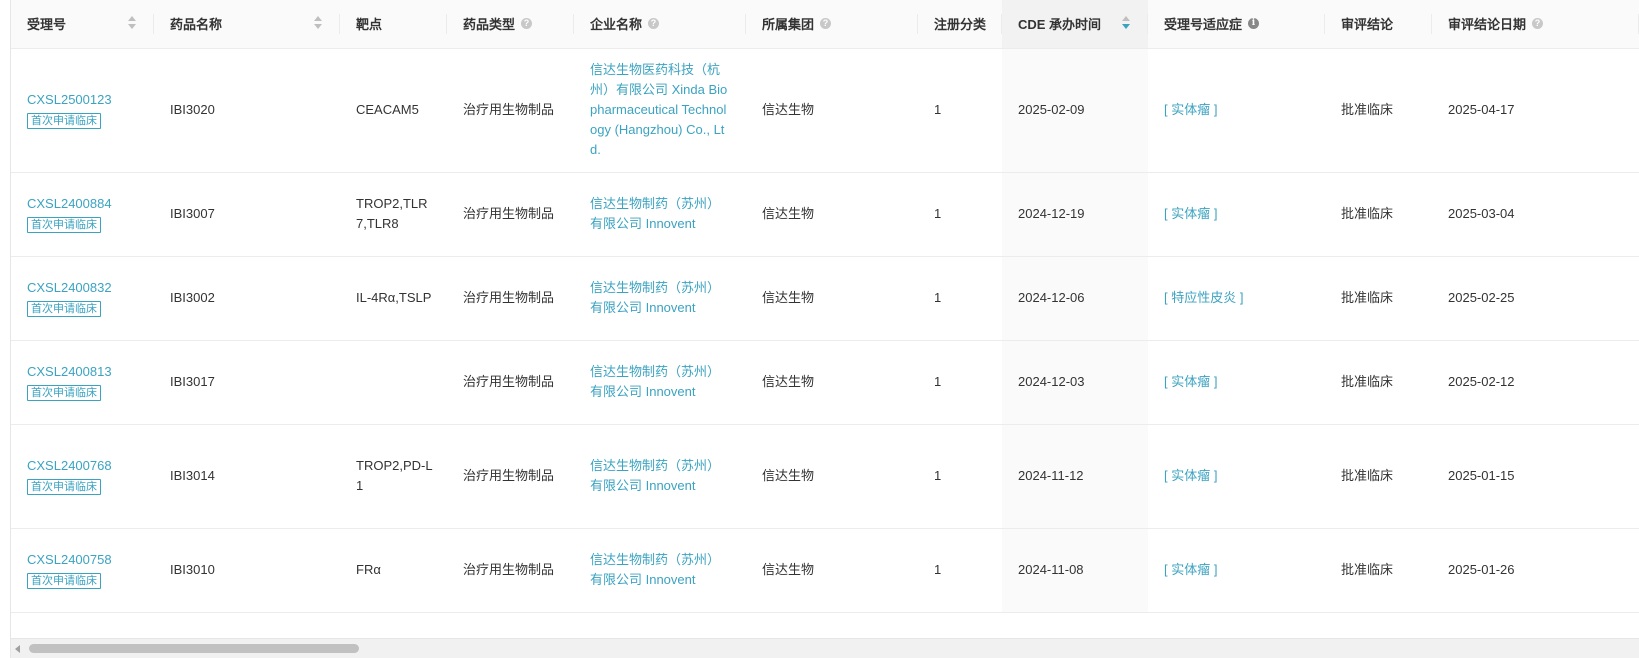 The width and height of the screenshot is (1639, 658). I want to click on accept-no-link: CXSL2400758, so click(90, 560).